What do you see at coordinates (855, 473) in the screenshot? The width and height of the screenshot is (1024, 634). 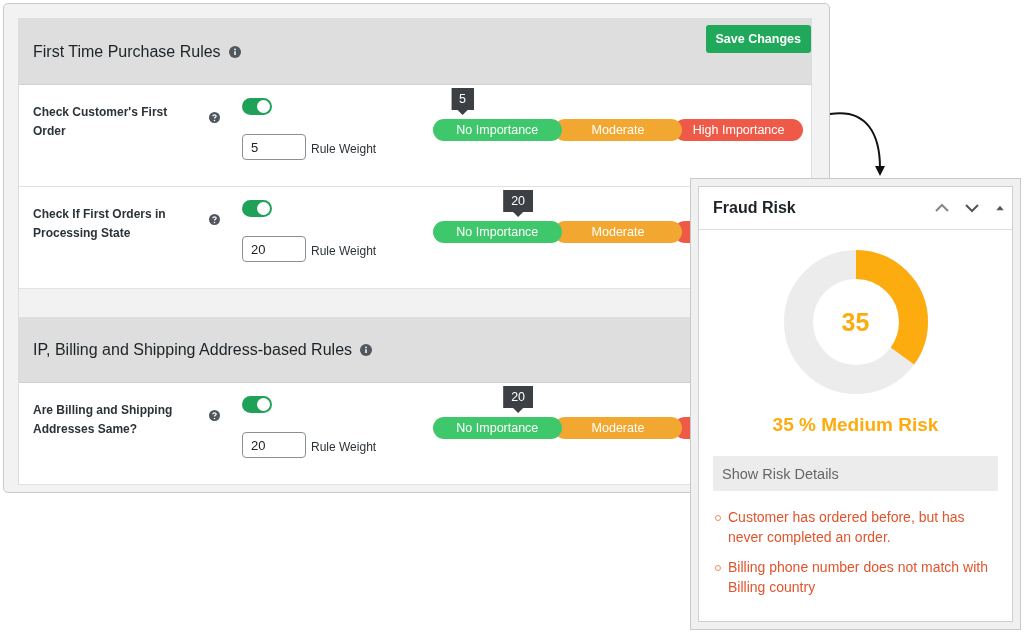 I see `details-button: Show Risk Details` at bounding box center [855, 473].